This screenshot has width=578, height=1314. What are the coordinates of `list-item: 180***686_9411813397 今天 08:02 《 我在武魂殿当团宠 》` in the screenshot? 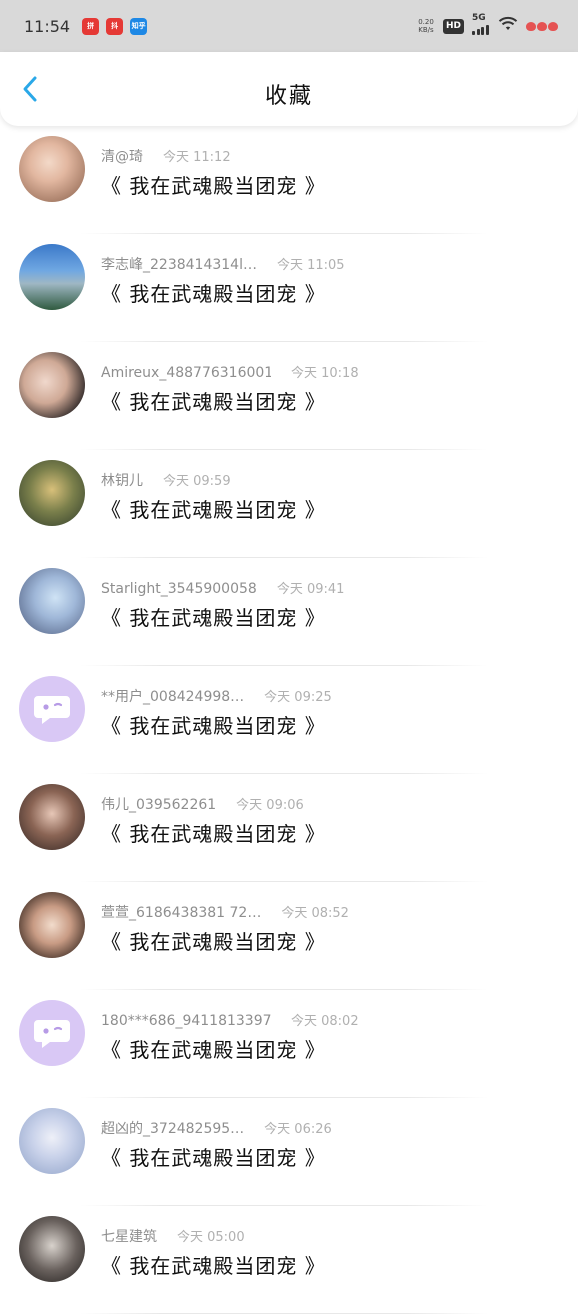 It's located at (289, 1044).